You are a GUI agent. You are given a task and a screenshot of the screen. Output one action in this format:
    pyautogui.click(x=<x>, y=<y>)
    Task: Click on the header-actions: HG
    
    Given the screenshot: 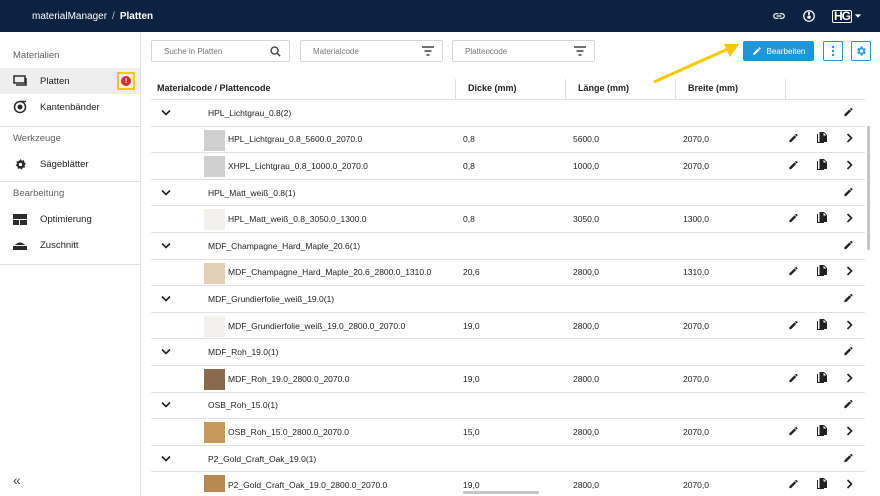 What is the action you would take?
    pyautogui.click(x=817, y=16)
    